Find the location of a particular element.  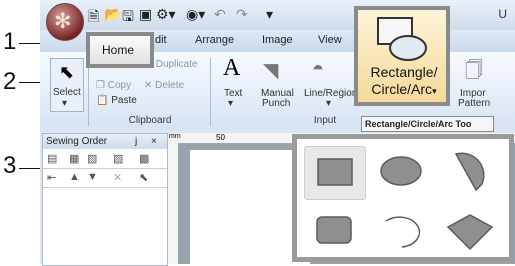

move-up-icon: ▲ is located at coordinates (74, 177).